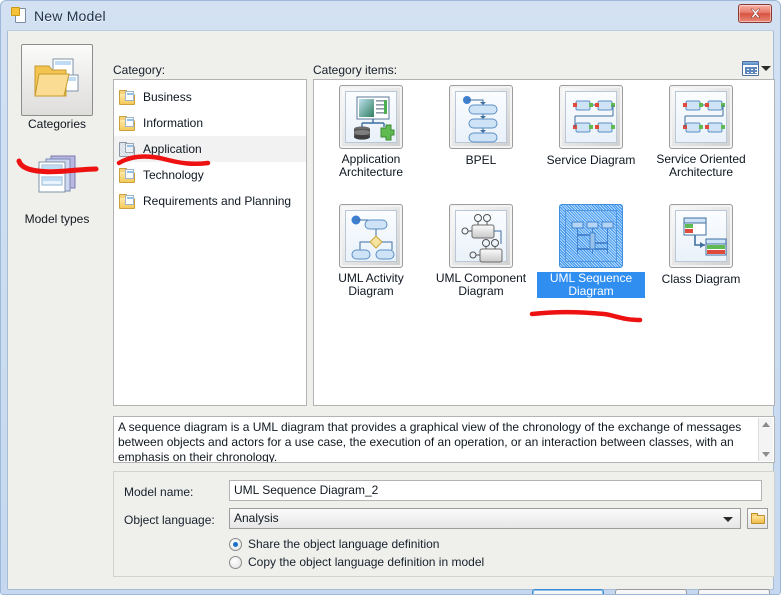 Image resolution: width=781 pixels, height=595 pixels. I want to click on object-language-value: Analysis, so click(256, 518).